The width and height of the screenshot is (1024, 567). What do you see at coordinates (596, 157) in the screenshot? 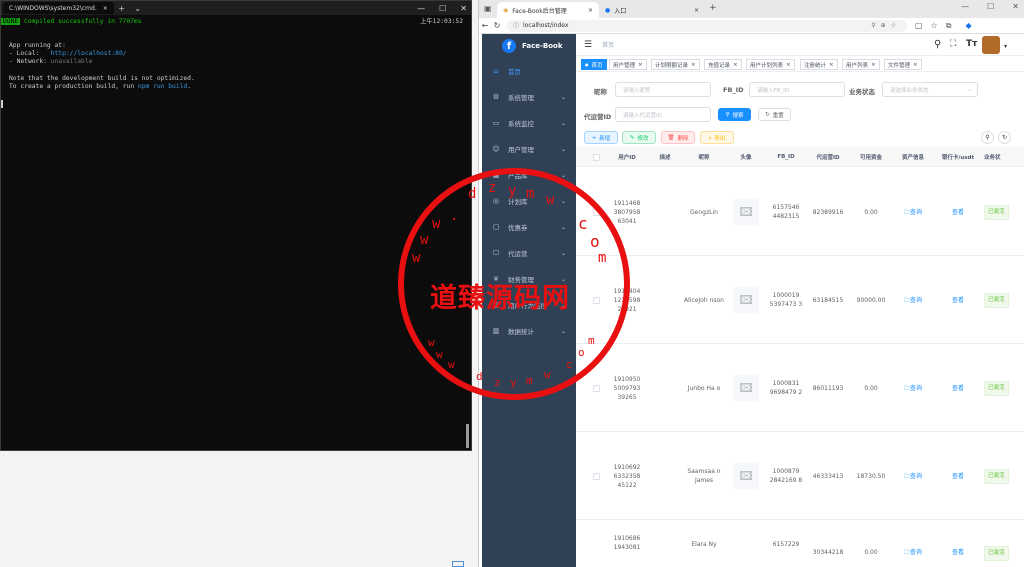
I see `select-all-checkbox` at bounding box center [596, 157].